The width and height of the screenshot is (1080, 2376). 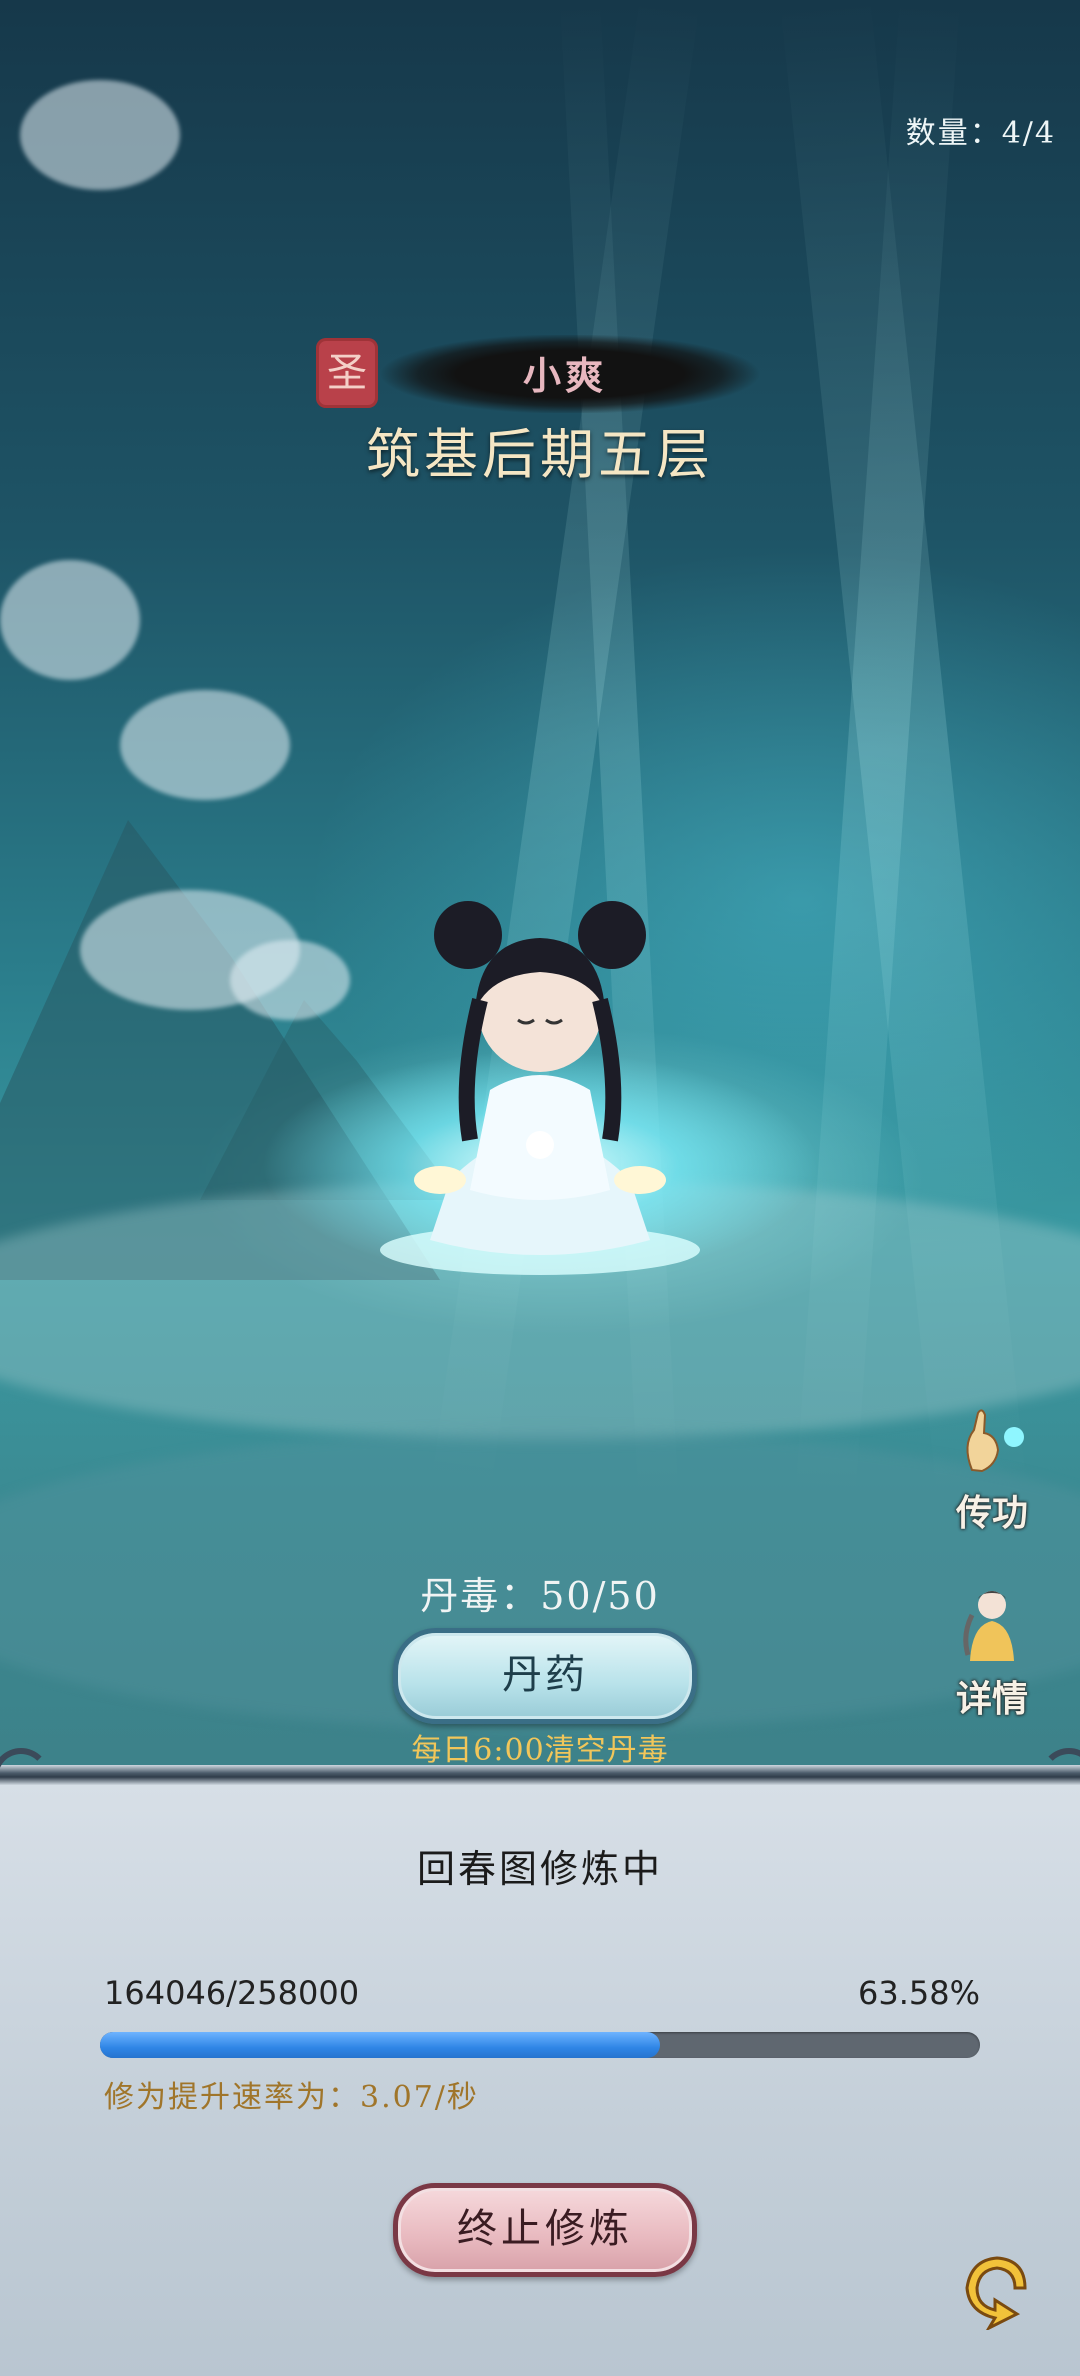 What do you see at coordinates (380, 2045) in the screenshot?
I see `cultivation-progress-fill` at bounding box center [380, 2045].